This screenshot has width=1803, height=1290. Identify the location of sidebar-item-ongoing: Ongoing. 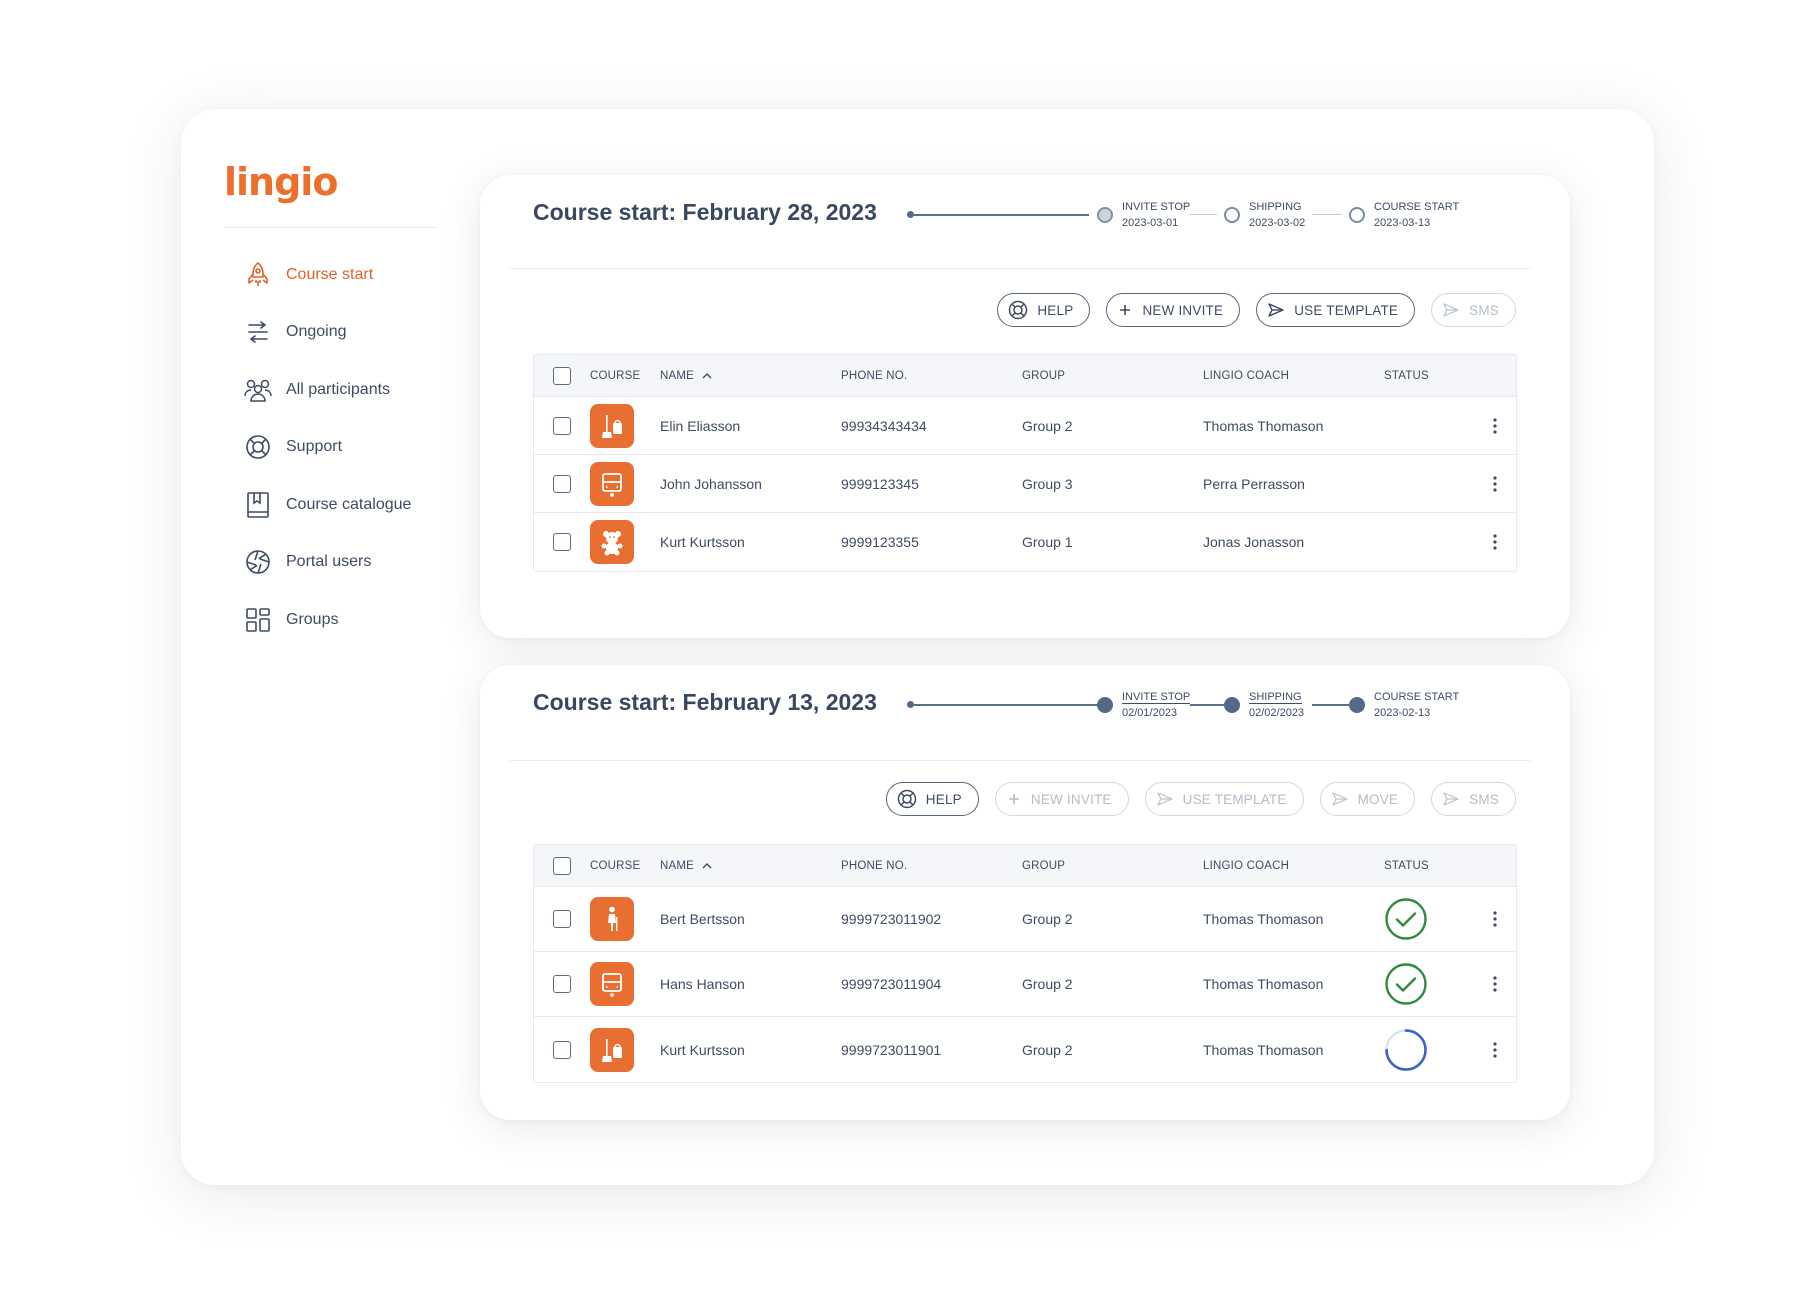
(353, 333).